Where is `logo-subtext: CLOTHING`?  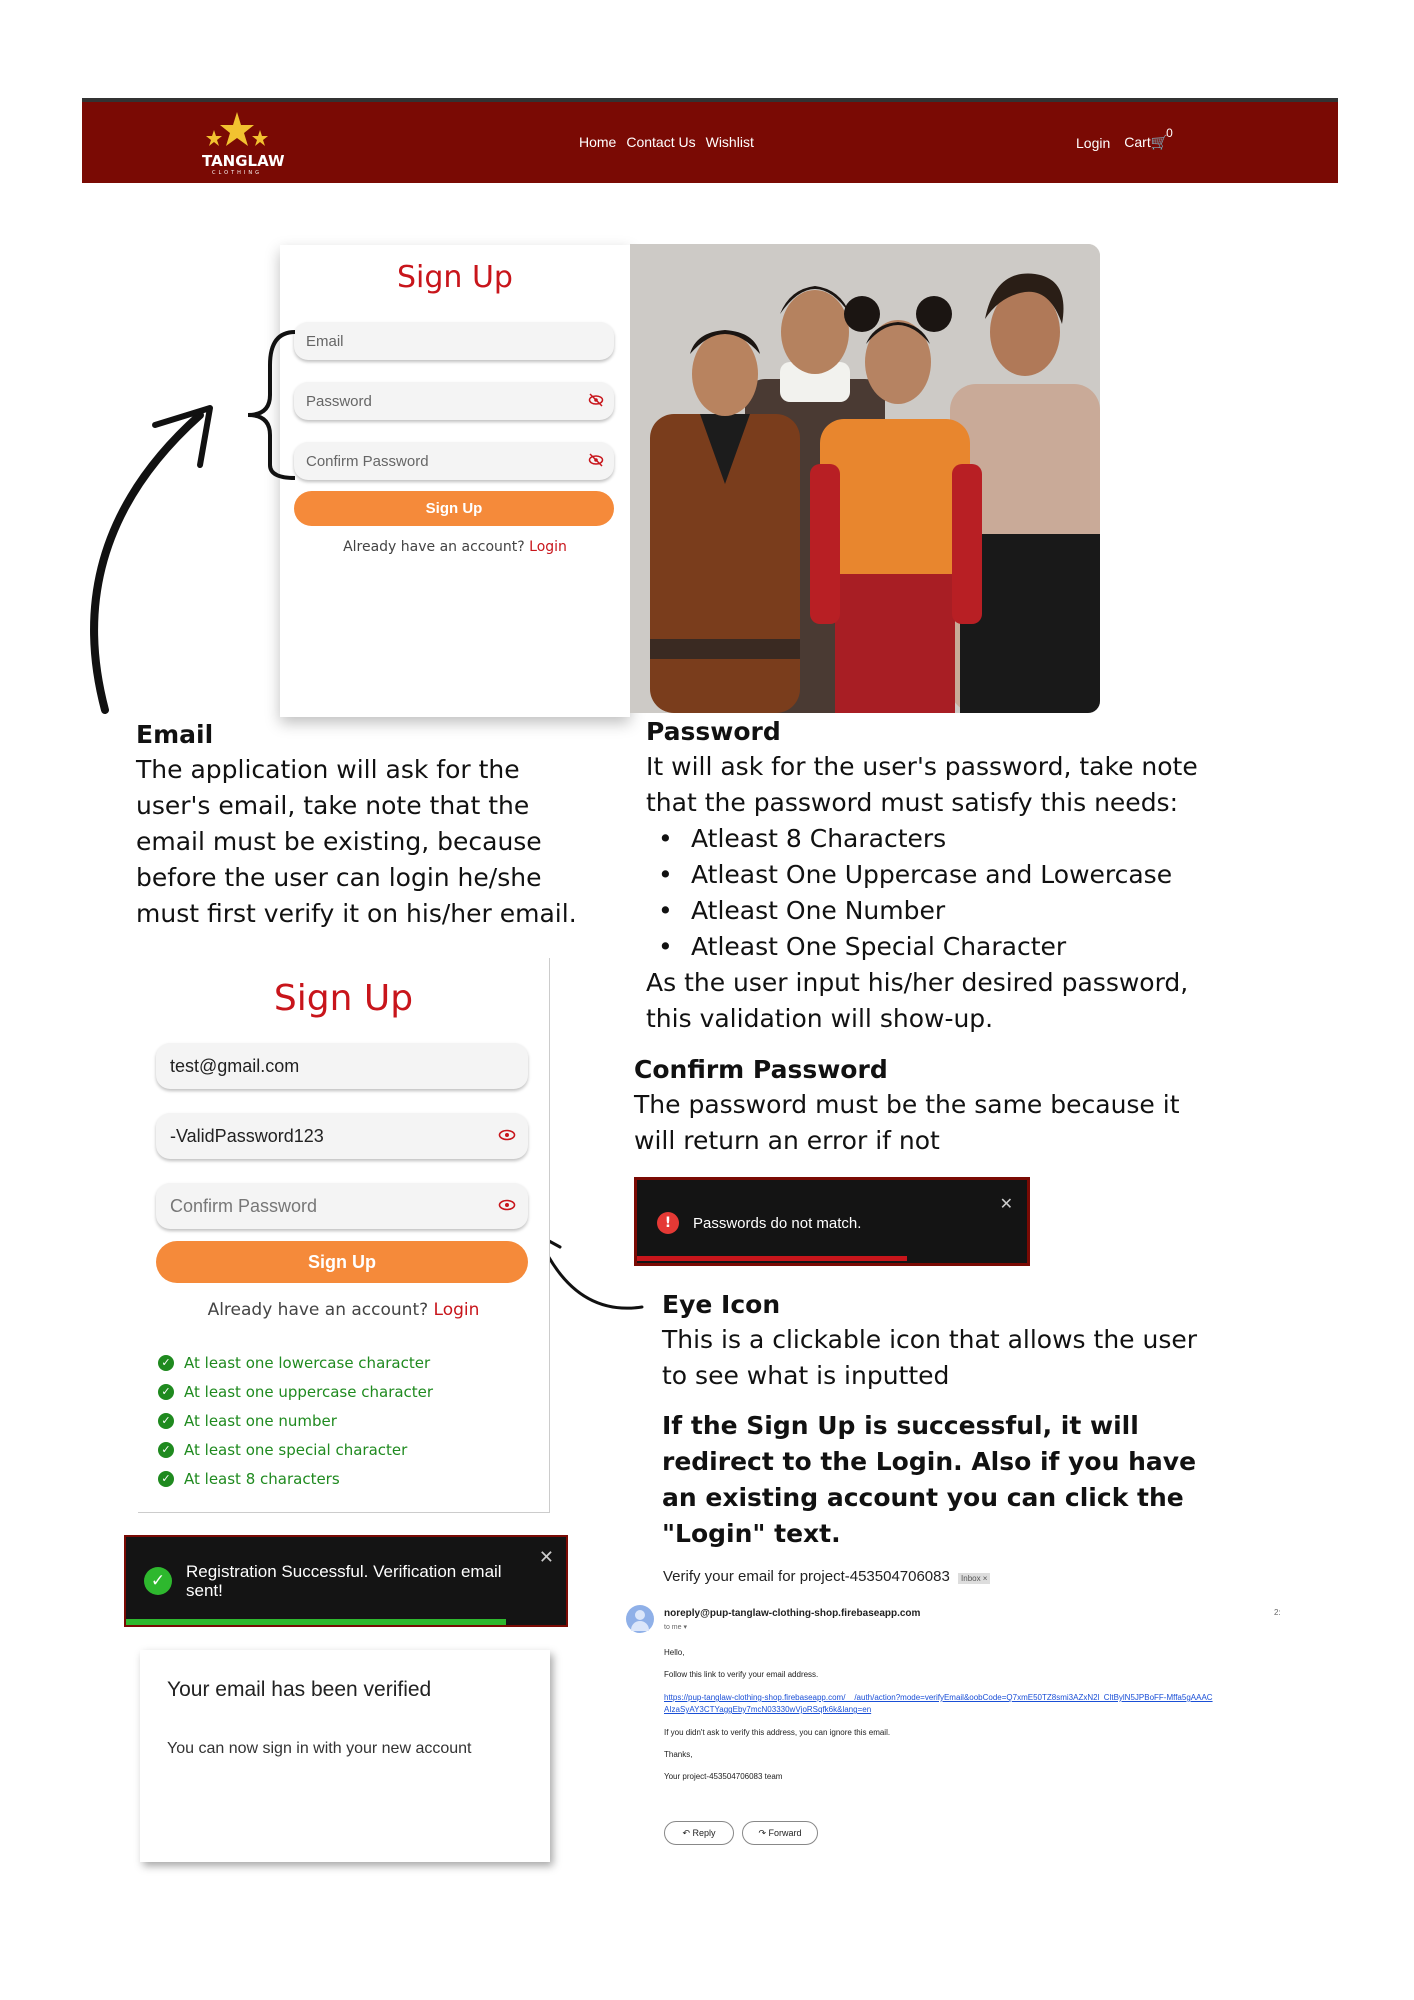 logo-subtext: CLOTHING is located at coordinates (237, 173).